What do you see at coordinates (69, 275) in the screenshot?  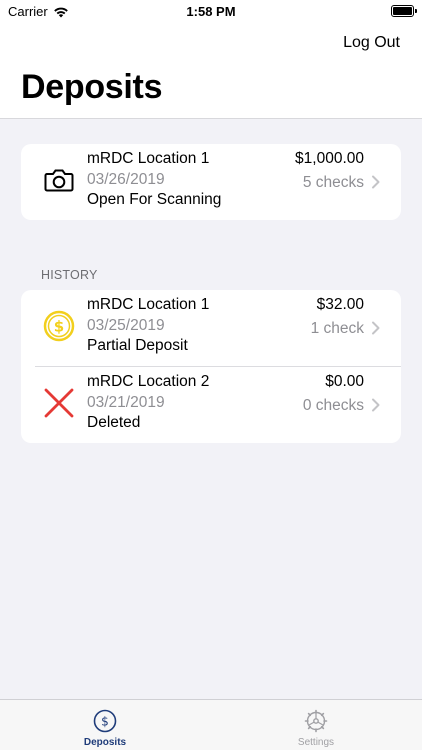 I see `history-section-header: HISTORY` at bounding box center [69, 275].